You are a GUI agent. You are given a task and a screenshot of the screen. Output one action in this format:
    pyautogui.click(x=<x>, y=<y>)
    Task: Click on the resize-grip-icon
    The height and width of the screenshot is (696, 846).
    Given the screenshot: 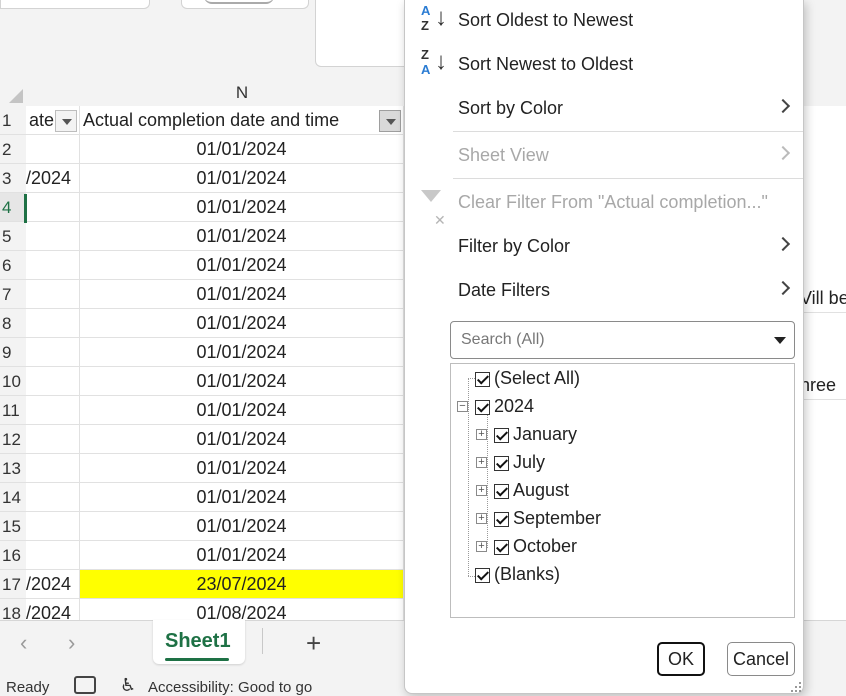 What is the action you would take?
    pyautogui.click(x=796, y=687)
    